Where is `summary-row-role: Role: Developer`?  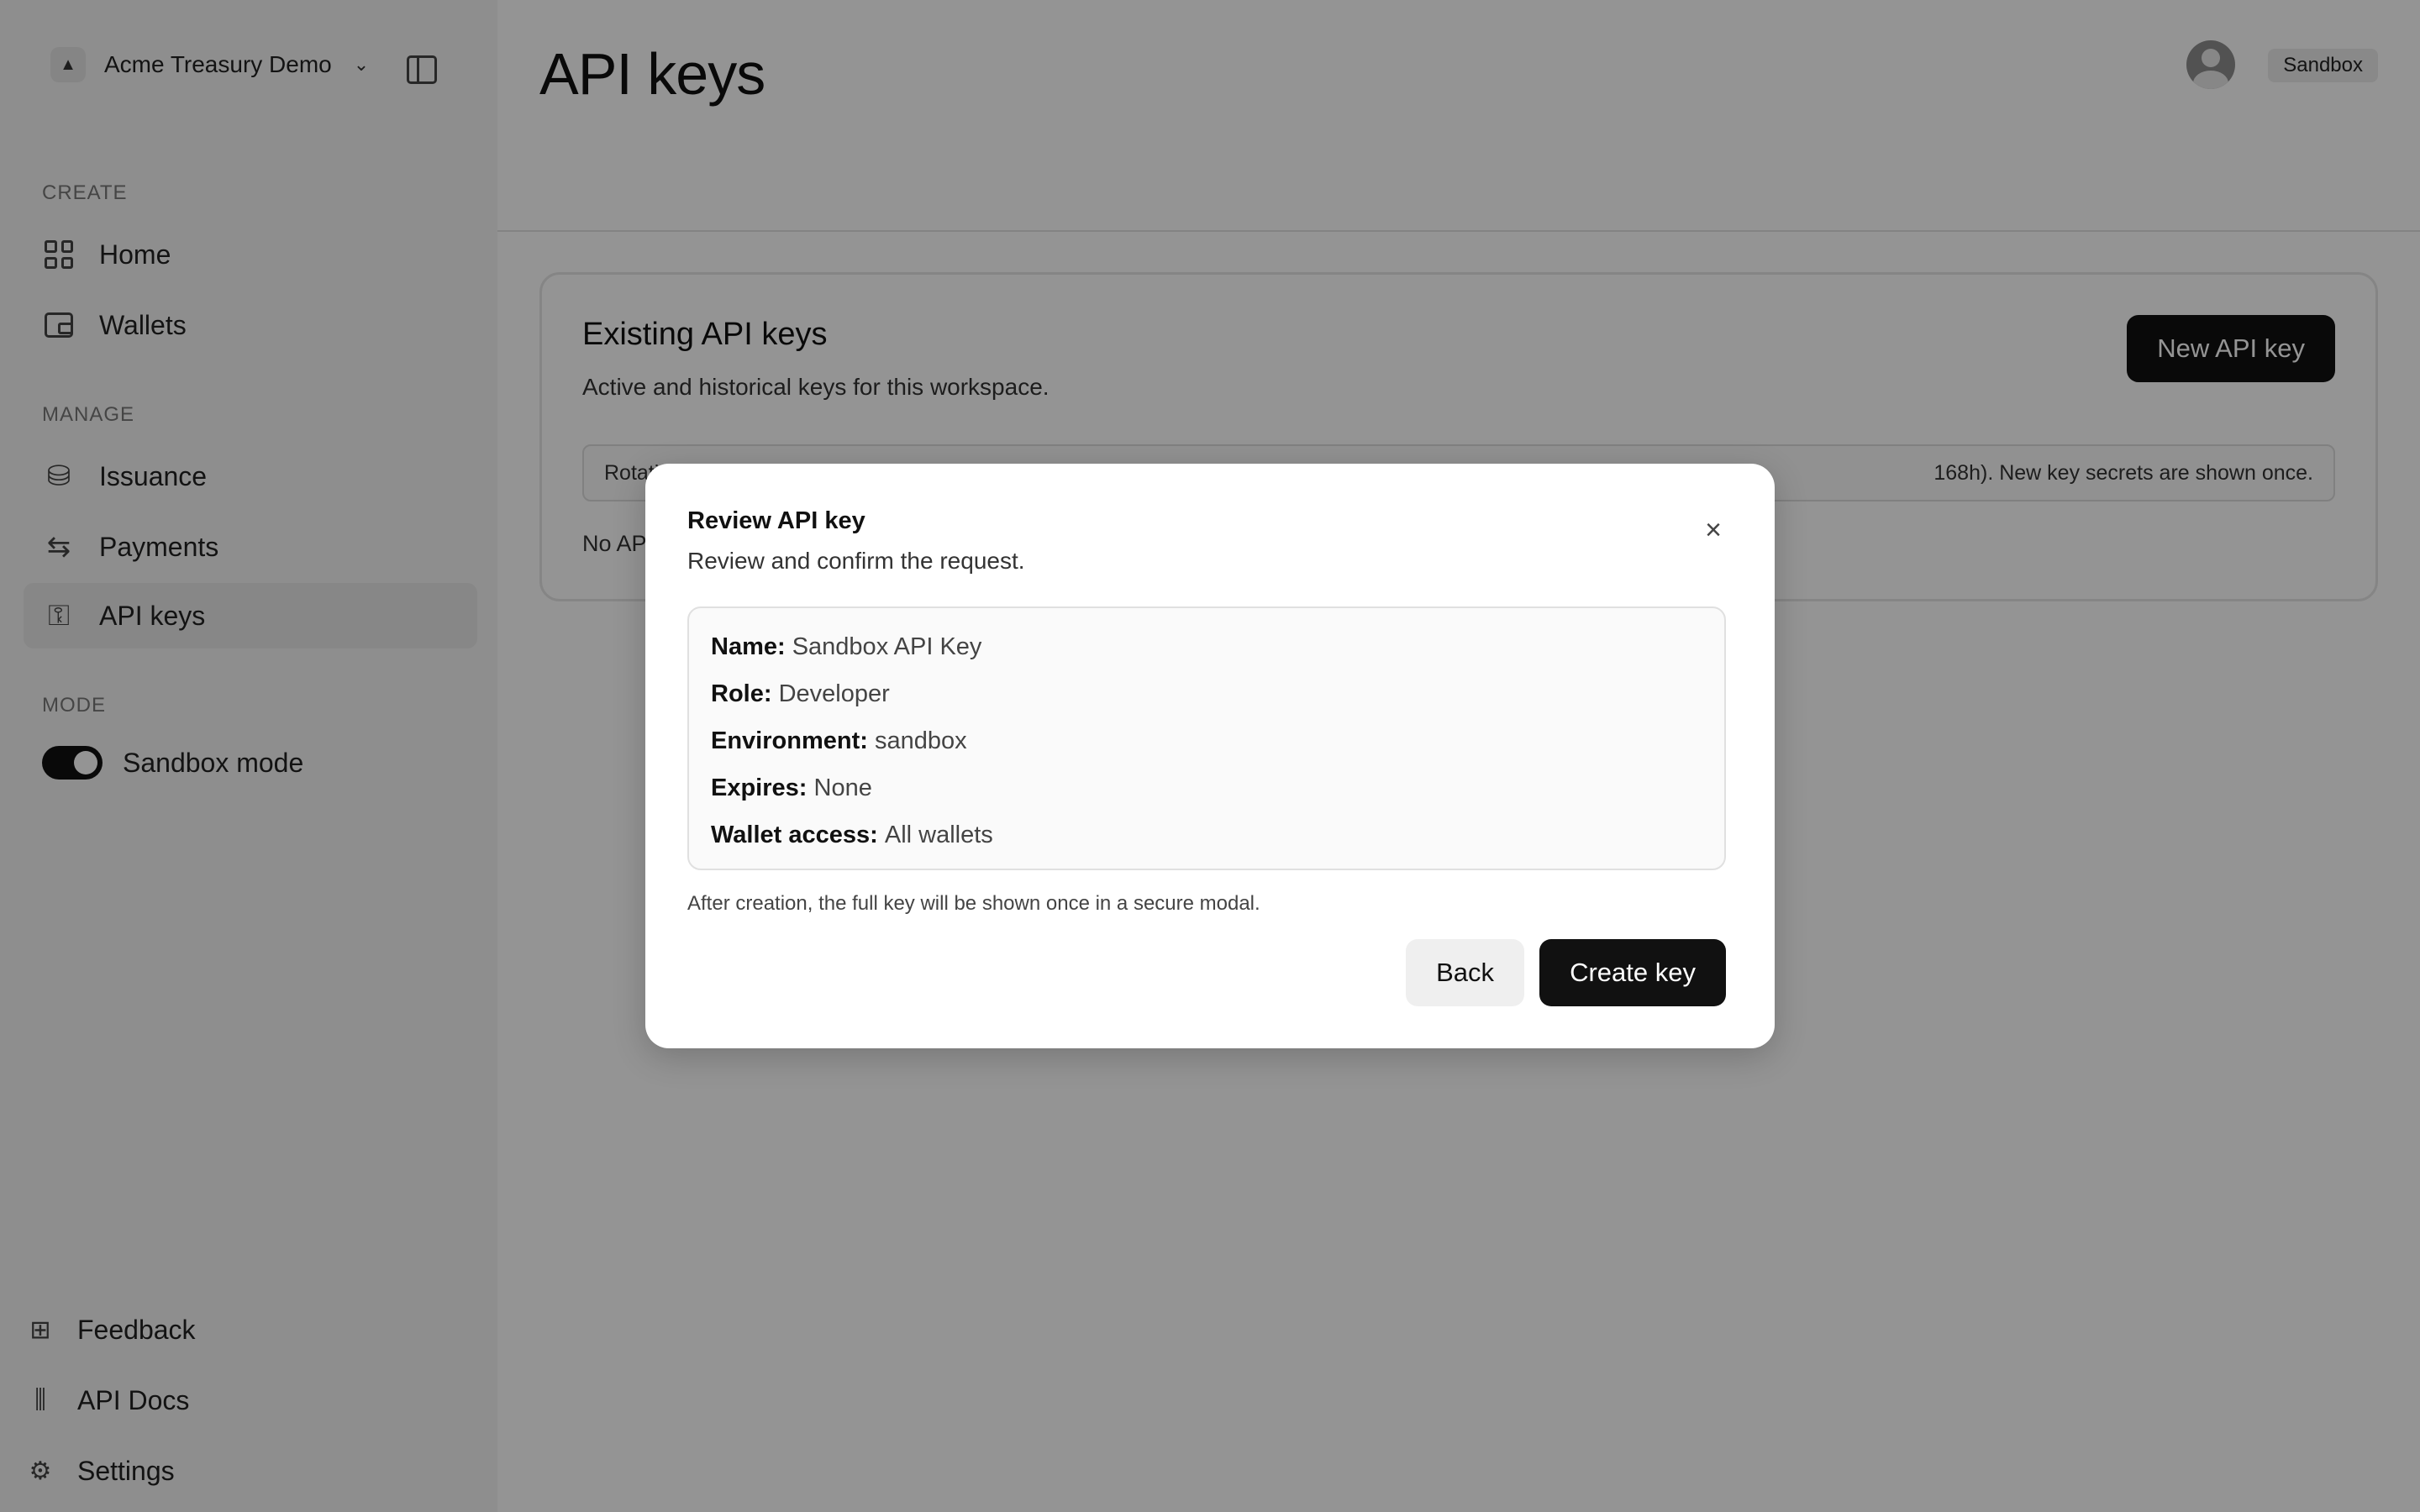 summary-row-role: Role: Developer is located at coordinates (1206, 700).